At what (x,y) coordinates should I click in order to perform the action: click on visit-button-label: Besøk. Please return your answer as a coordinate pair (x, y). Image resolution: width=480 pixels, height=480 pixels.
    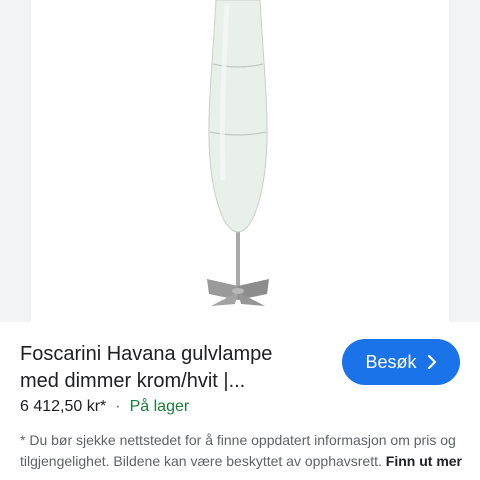
    Looking at the image, I should click on (391, 361).